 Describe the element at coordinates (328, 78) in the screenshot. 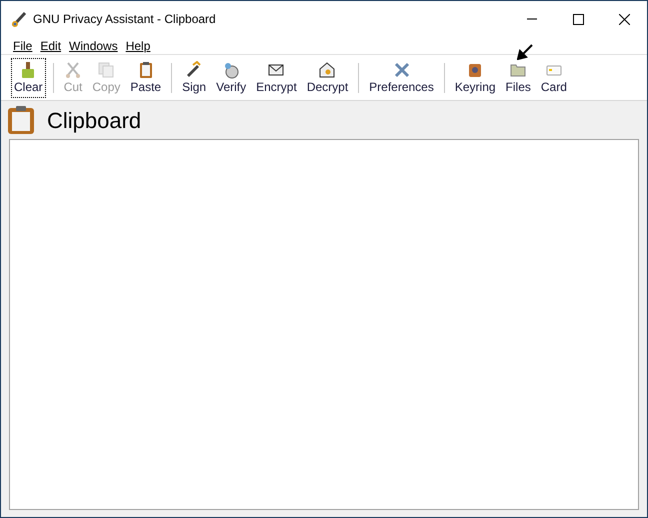

I see `toolbar-button: Decrypt` at that location.